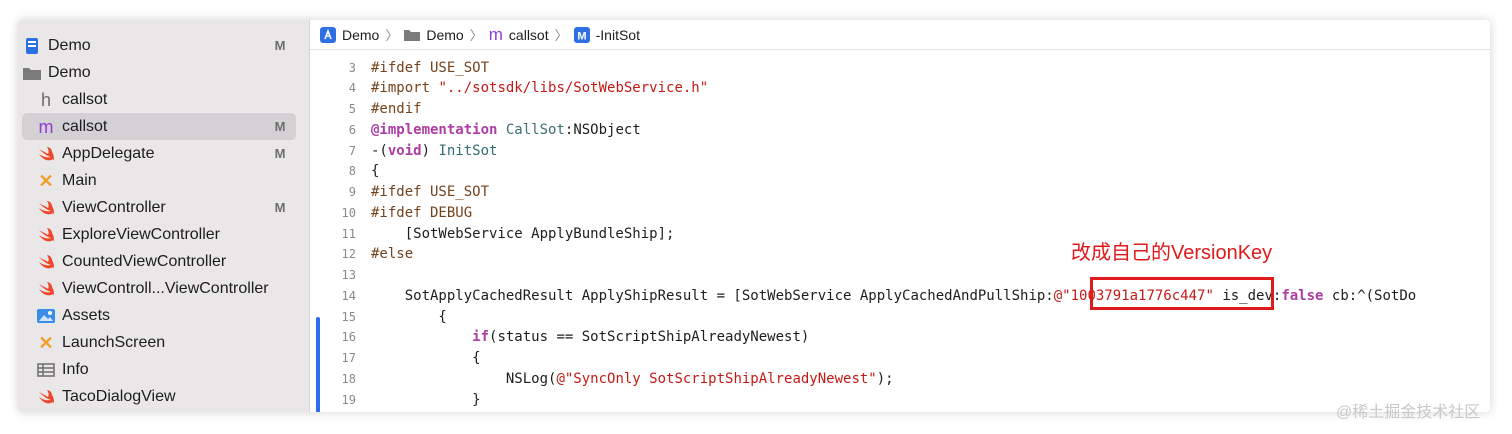 The image size is (1512, 434). I want to click on code-line: 19 }, so click(900, 399).